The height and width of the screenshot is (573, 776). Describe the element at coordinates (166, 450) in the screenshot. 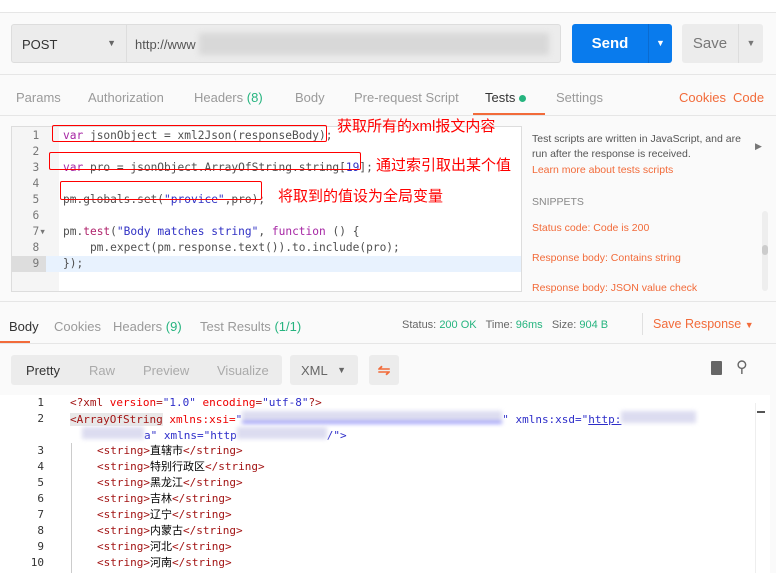

I see `string-value: 直辖市` at that location.